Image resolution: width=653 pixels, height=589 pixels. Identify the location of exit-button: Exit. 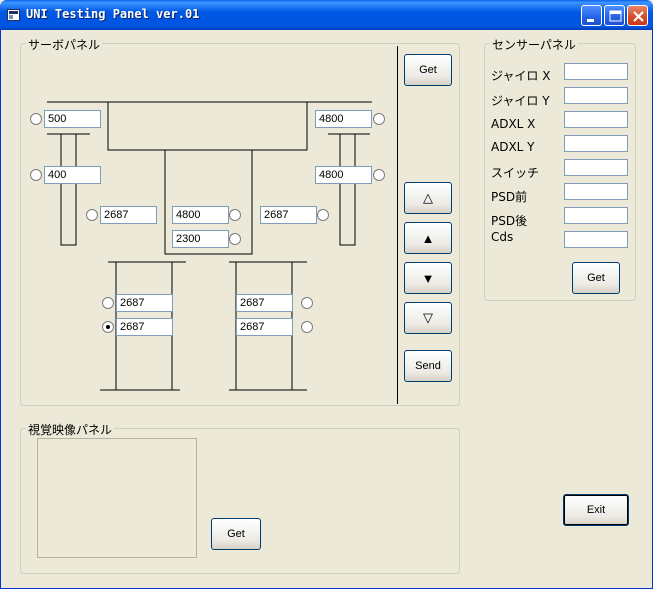
(596, 510).